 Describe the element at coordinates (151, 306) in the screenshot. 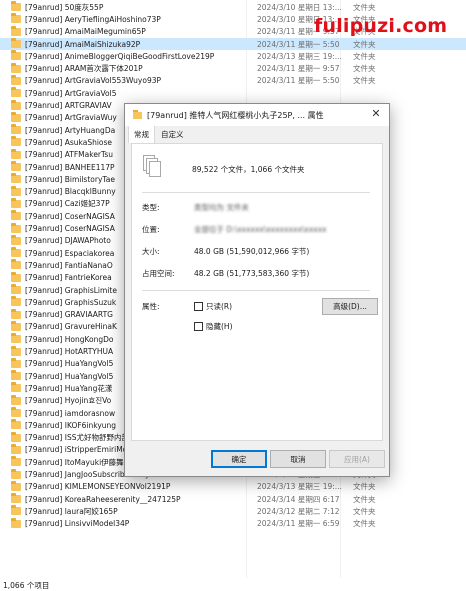

I see `attributes-label: 属性:` at that location.